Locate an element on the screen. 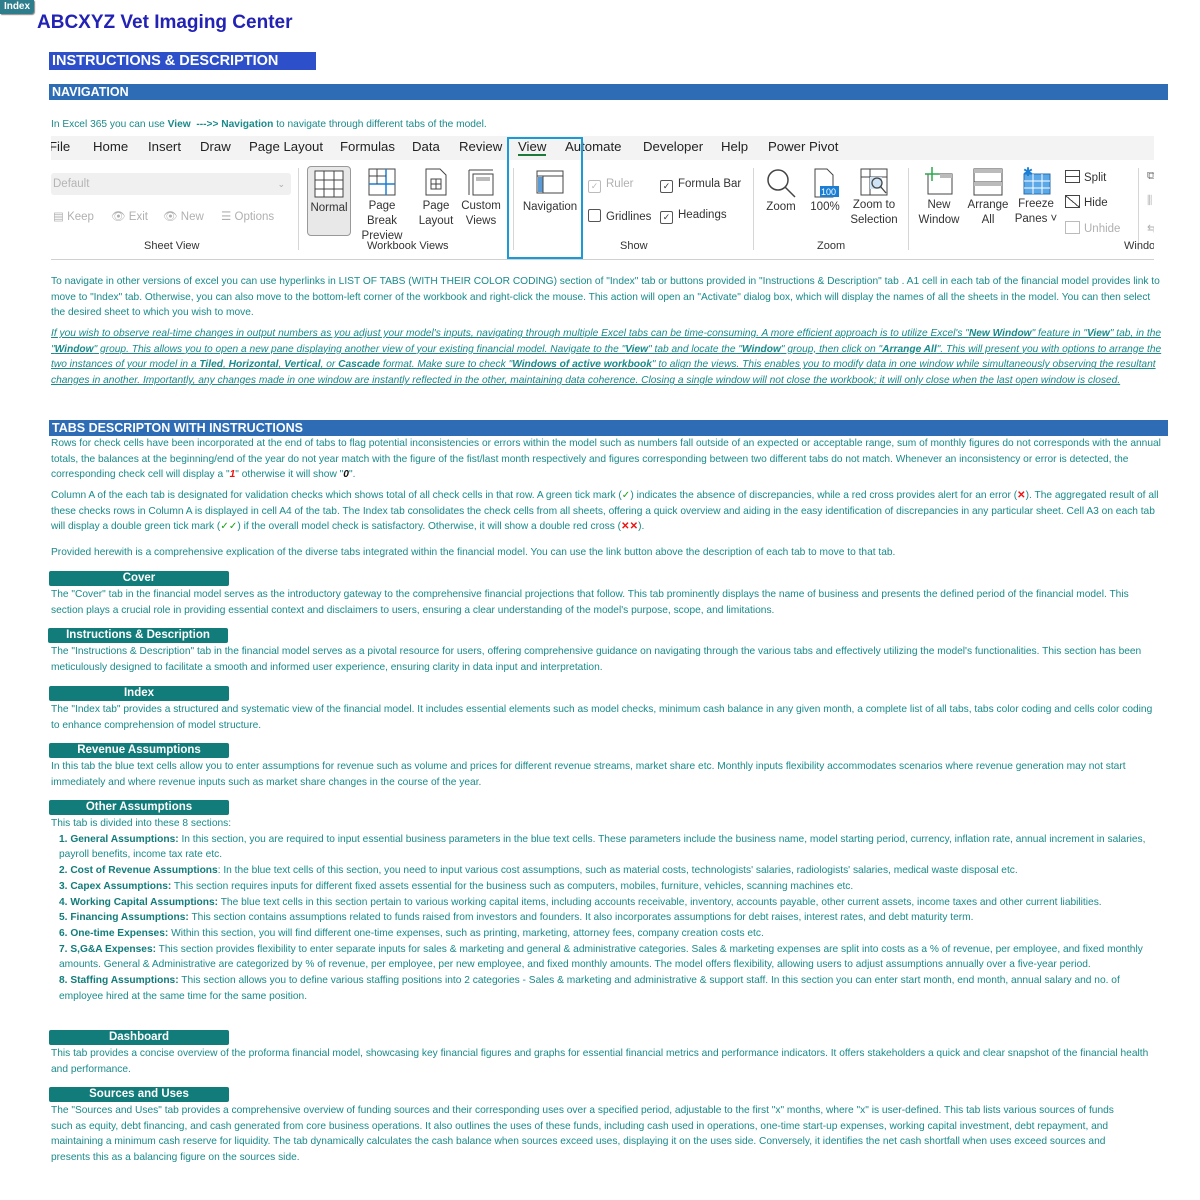 The width and height of the screenshot is (1200, 1200). ribbon-tab-page-layout: Page Layout is located at coordinates (286, 146).